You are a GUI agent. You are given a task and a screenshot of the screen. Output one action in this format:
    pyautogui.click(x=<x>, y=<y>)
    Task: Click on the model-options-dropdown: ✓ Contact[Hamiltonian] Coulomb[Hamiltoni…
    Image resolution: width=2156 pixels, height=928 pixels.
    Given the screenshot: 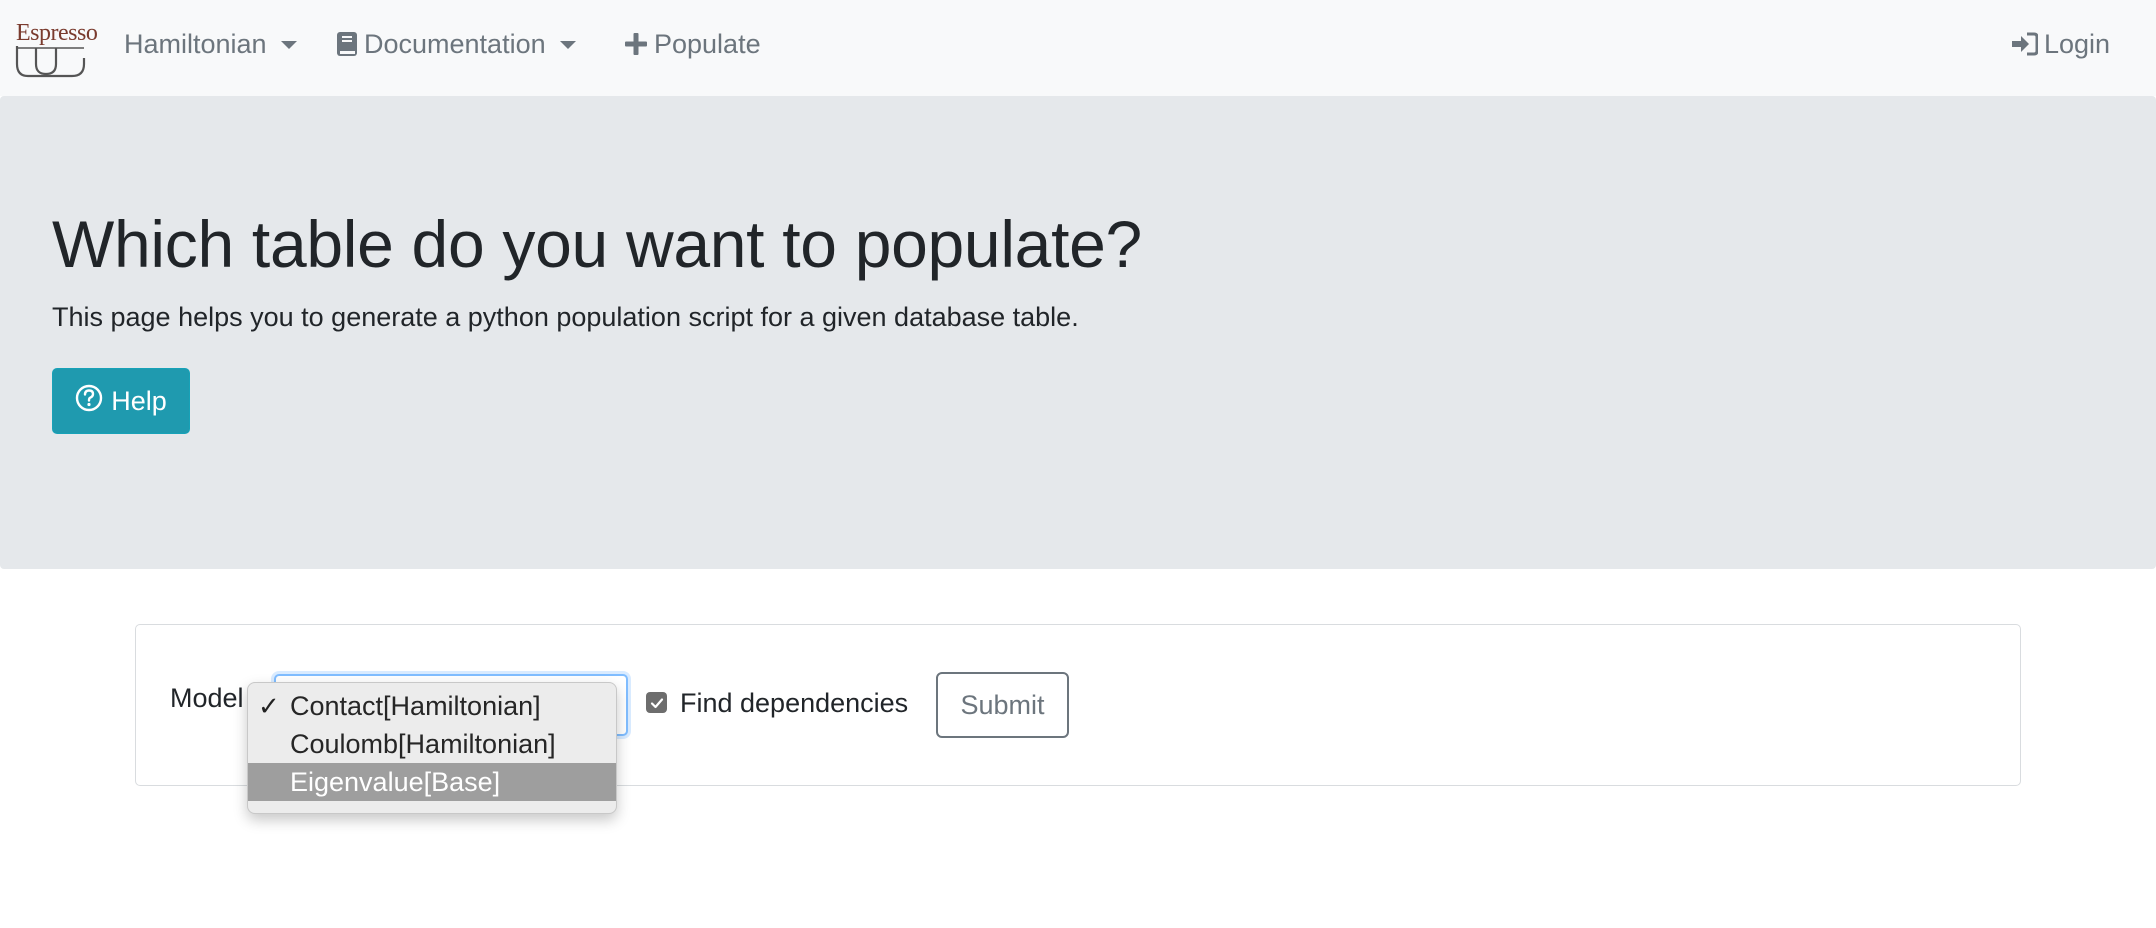 What is the action you would take?
    pyautogui.click(x=432, y=748)
    